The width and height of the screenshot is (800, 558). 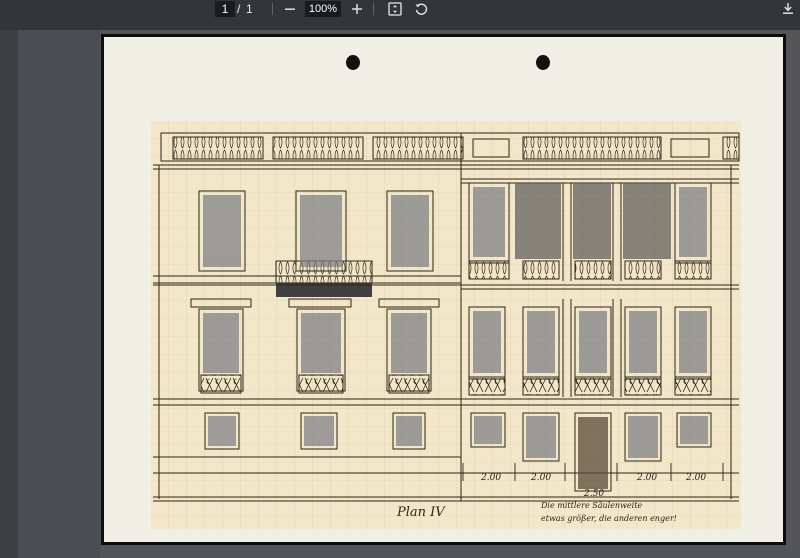 What do you see at coordinates (249, 8) in the screenshot?
I see `total-pages: 1` at bounding box center [249, 8].